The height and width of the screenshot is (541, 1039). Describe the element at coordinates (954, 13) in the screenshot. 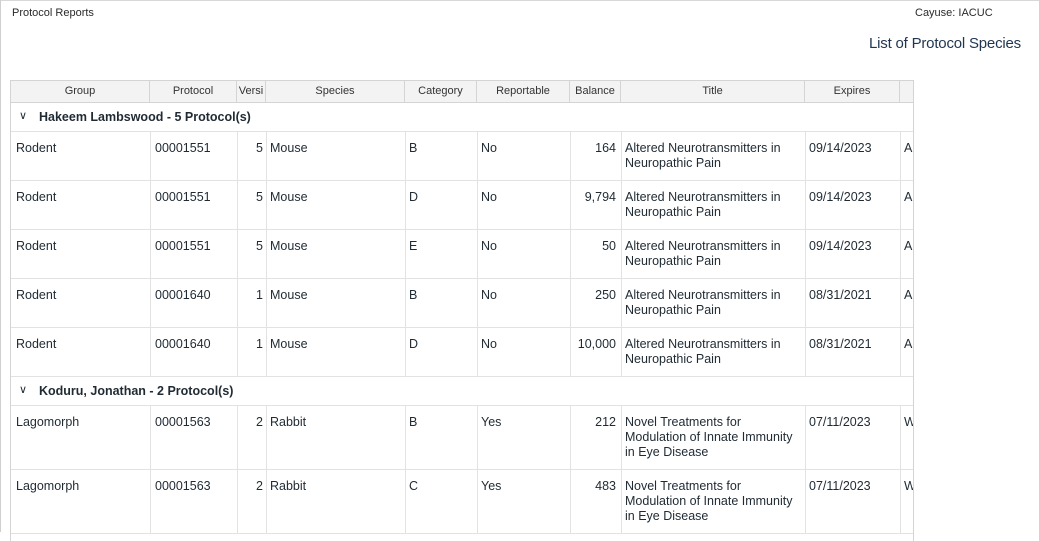

I see `org-label: Cayuse: IACUC` at that location.